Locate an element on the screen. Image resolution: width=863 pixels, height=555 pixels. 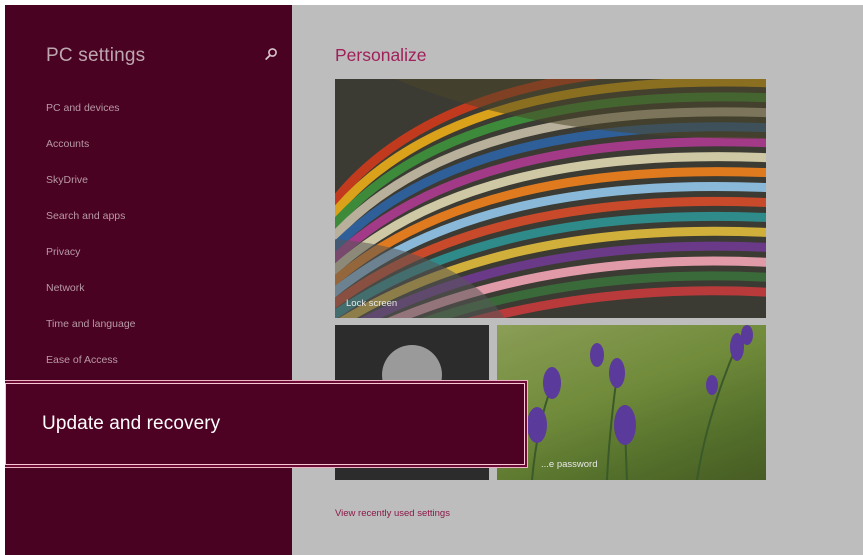
view-recent-settings-link: View recently used settings is located at coordinates (392, 513).